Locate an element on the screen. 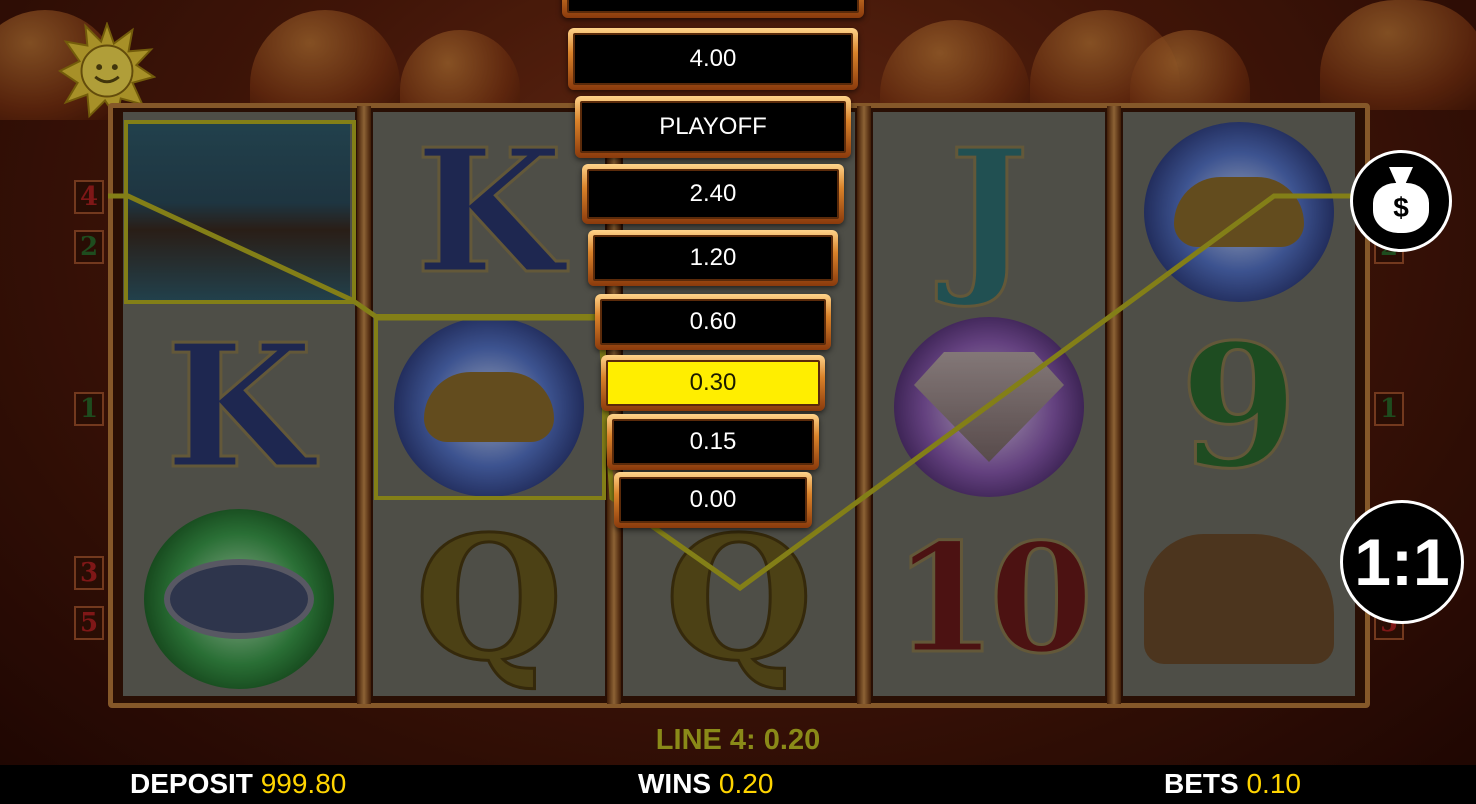 The image size is (1476, 804). gamble-button: 1:1 is located at coordinates (1402, 562).